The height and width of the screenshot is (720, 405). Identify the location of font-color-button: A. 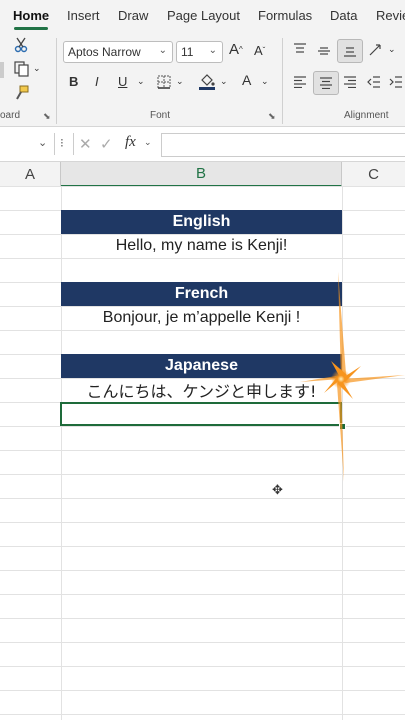
(246, 80).